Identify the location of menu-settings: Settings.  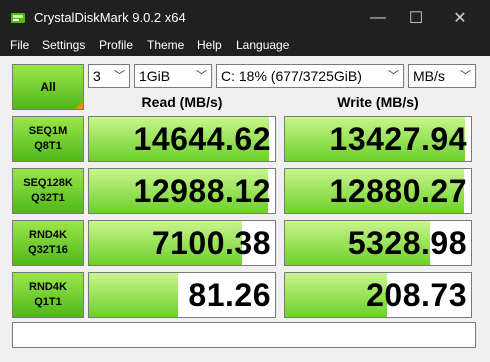
(63, 45).